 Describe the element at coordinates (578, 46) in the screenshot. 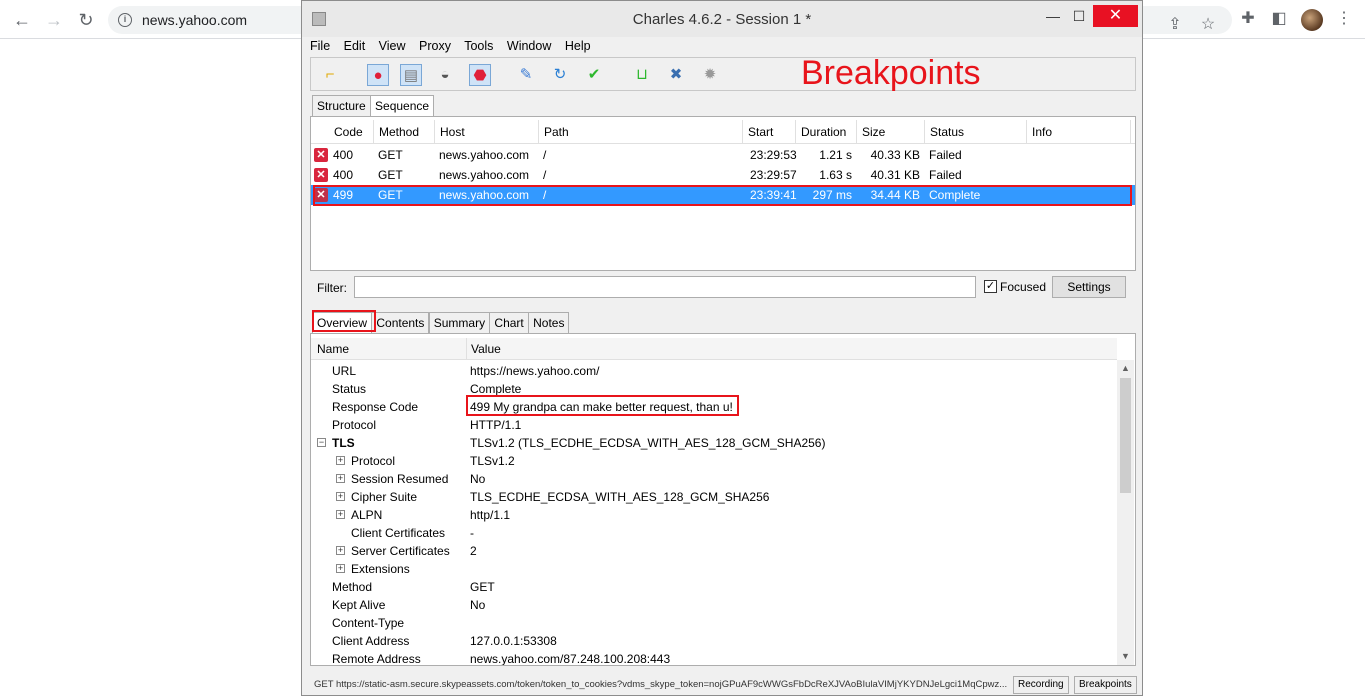

I see `menu-help: Help` at that location.